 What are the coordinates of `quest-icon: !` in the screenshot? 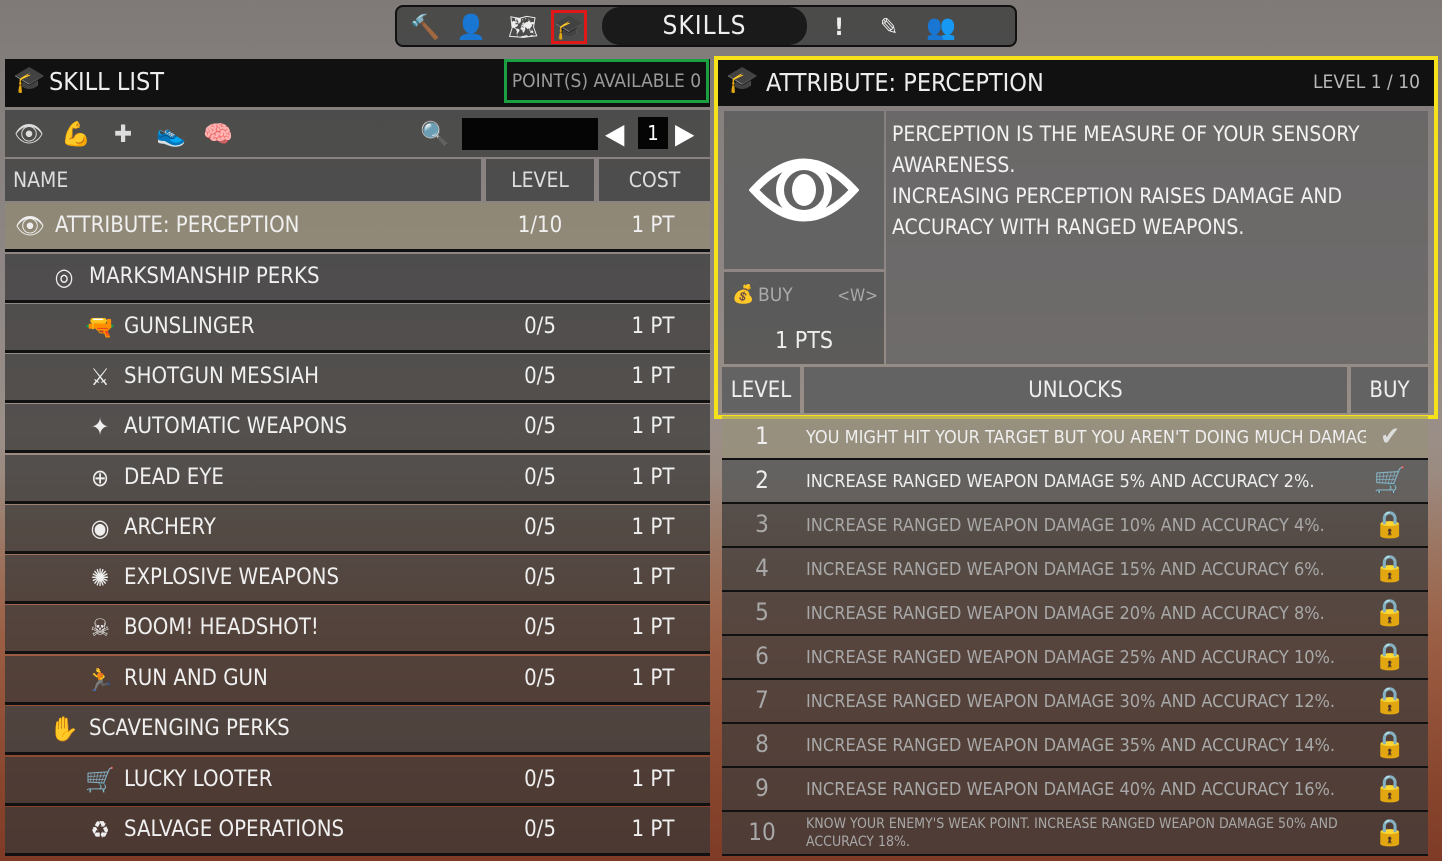 It's located at (839, 27).